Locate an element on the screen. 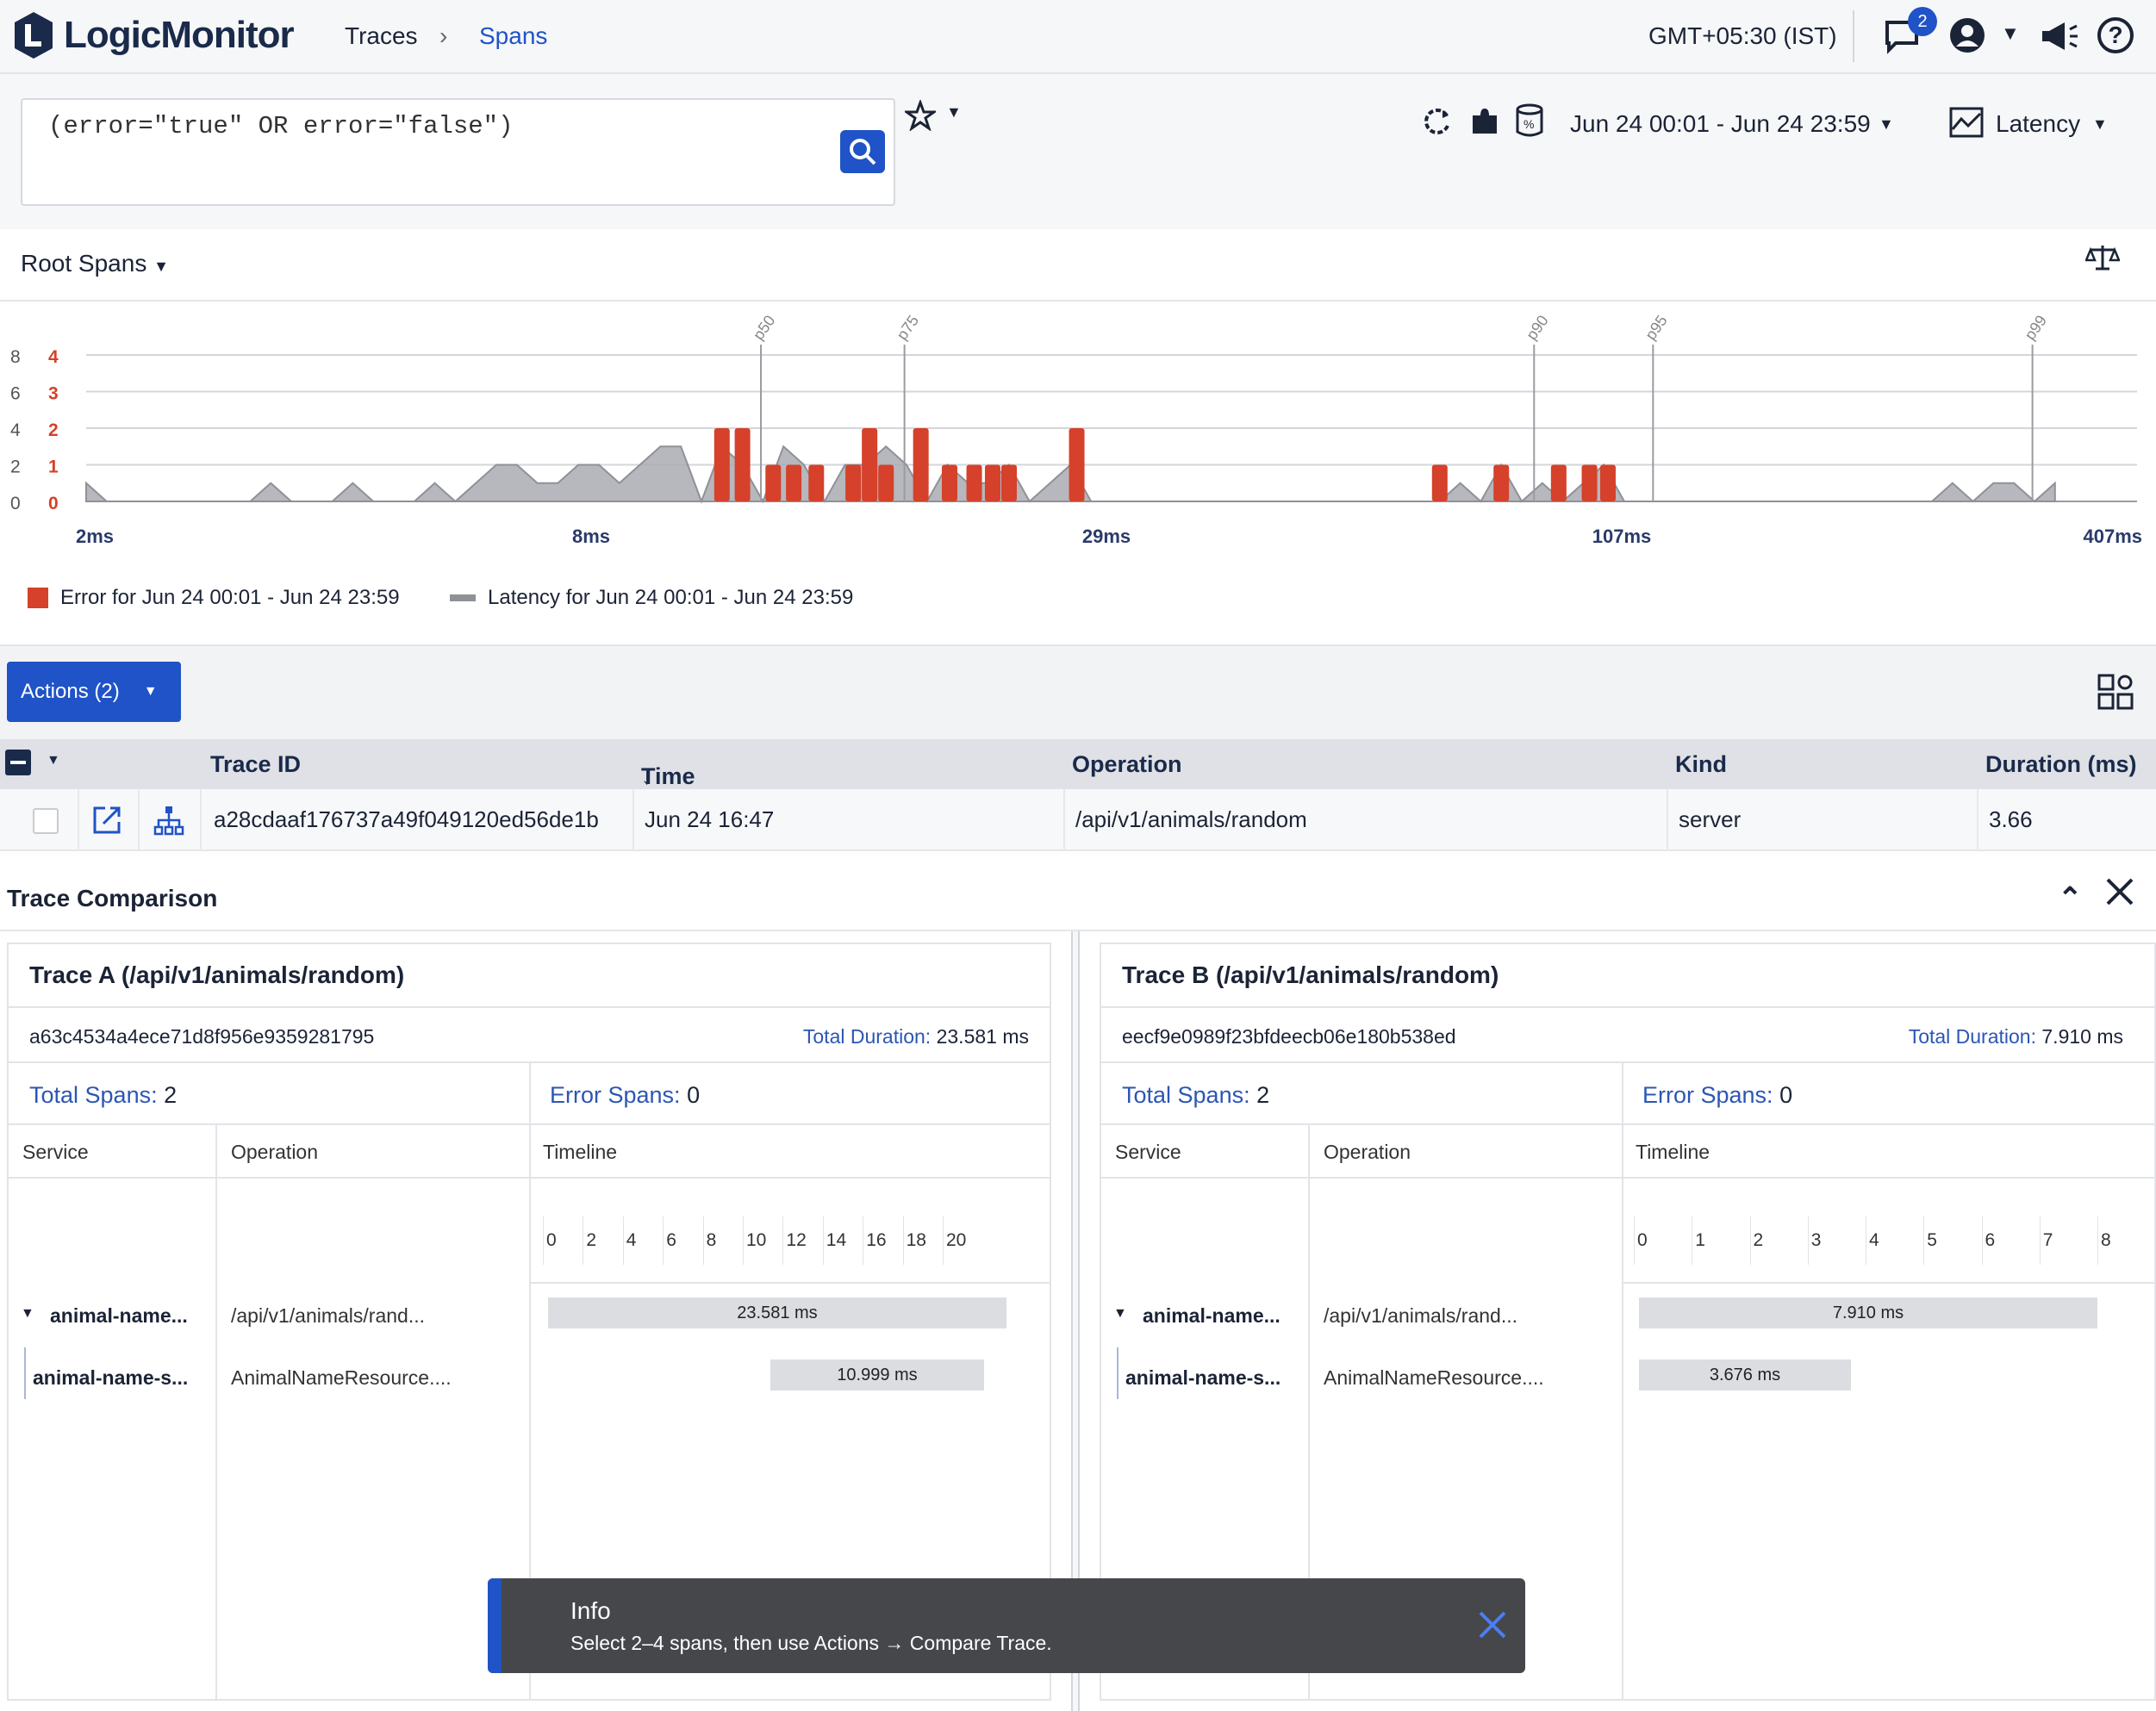 This screenshot has width=2156, height=1711. query-text: (error="true" OR error="false") is located at coordinates (281, 126).